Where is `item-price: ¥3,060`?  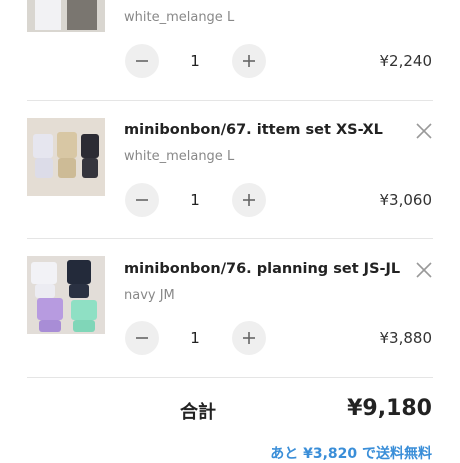 item-price: ¥3,060 is located at coordinates (406, 200).